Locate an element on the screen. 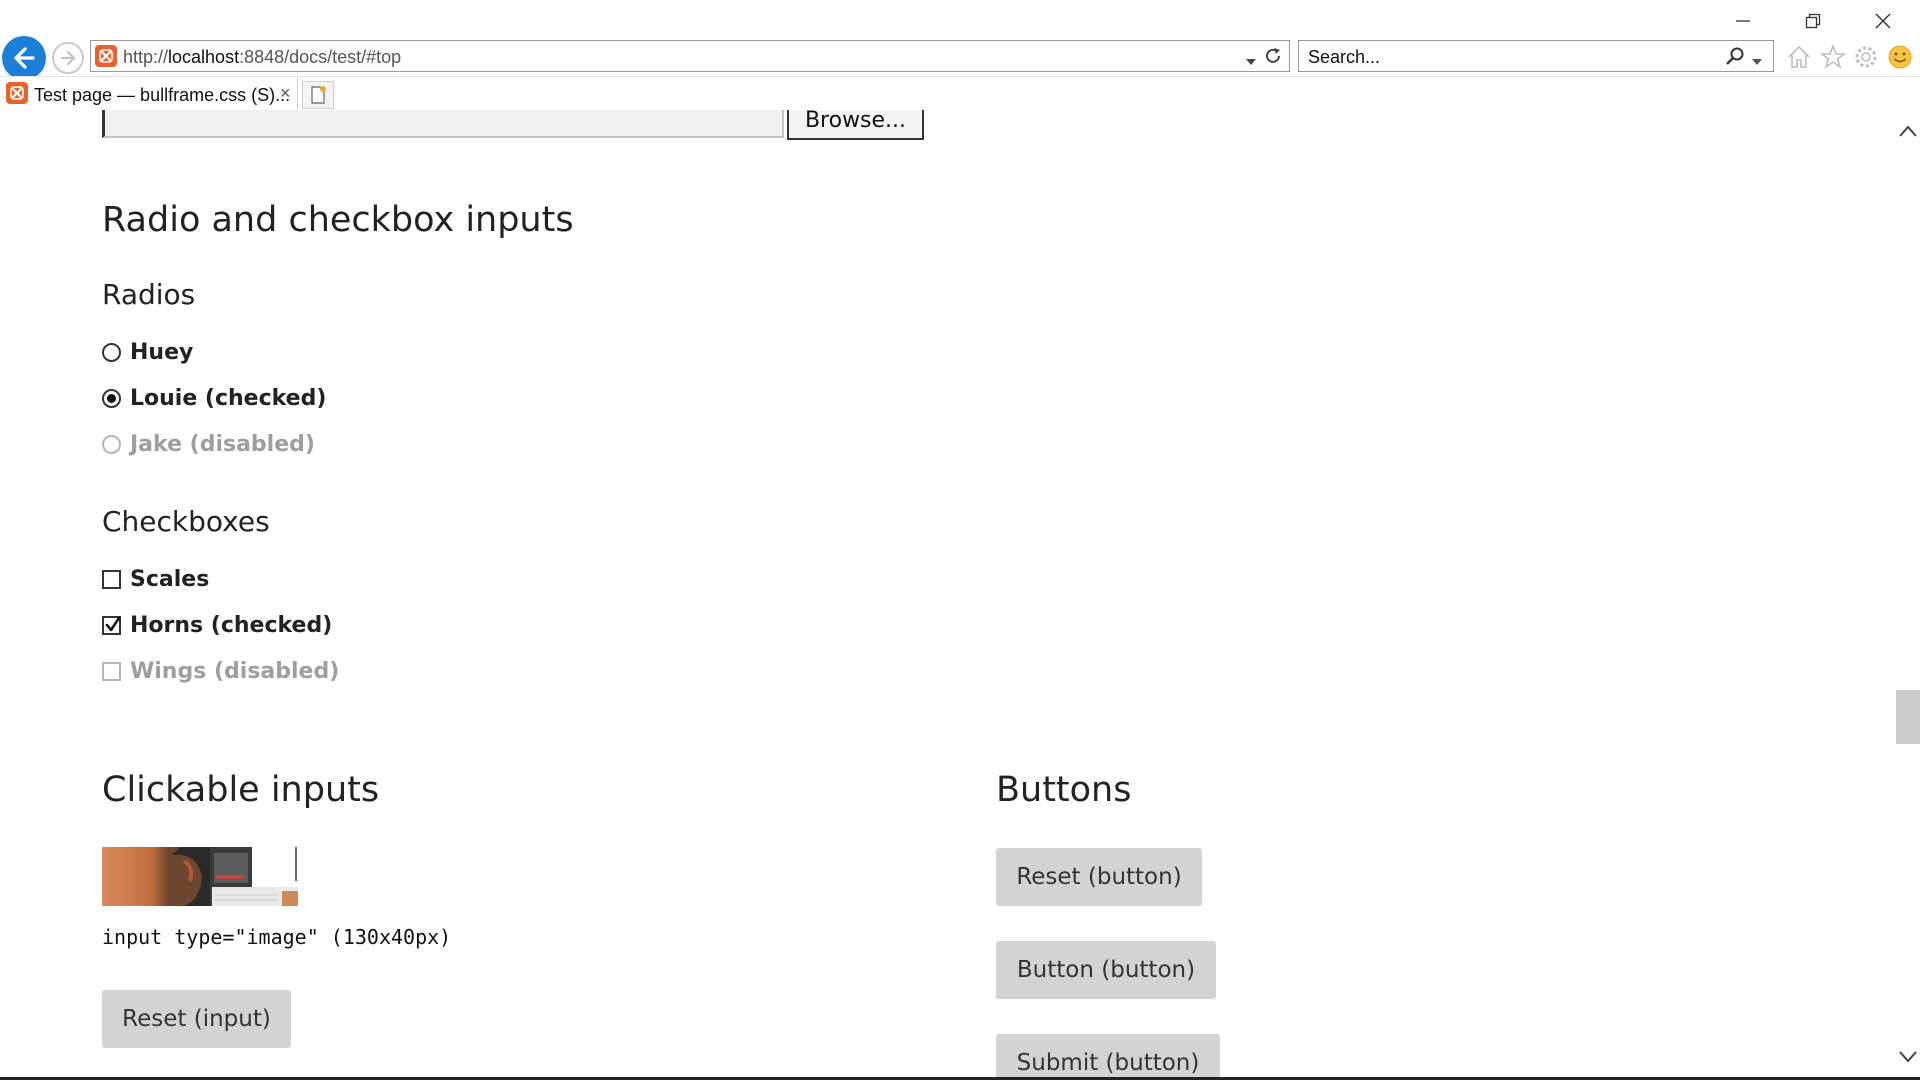 The width and height of the screenshot is (1920, 1080). checkbox-checked is located at coordinates (111, 625).